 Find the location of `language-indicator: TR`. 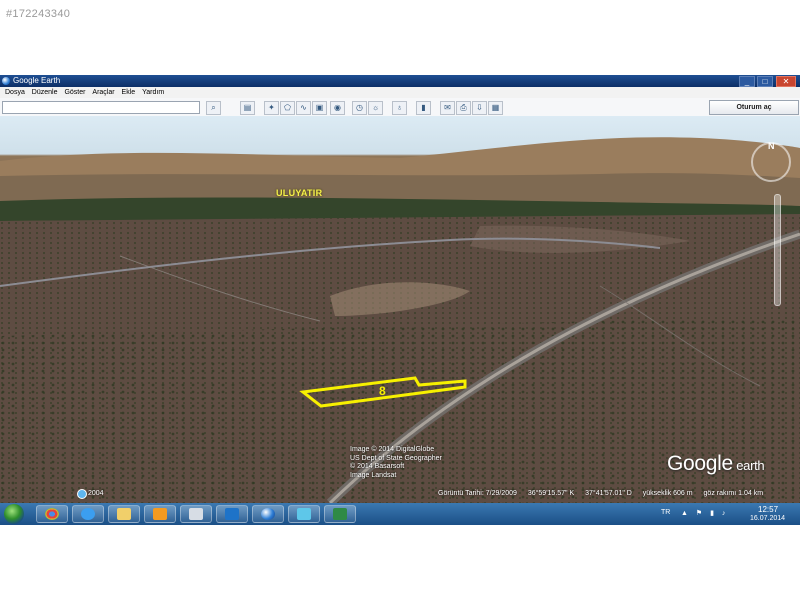

language-indicator: TR is located at coordinates (665, 512).